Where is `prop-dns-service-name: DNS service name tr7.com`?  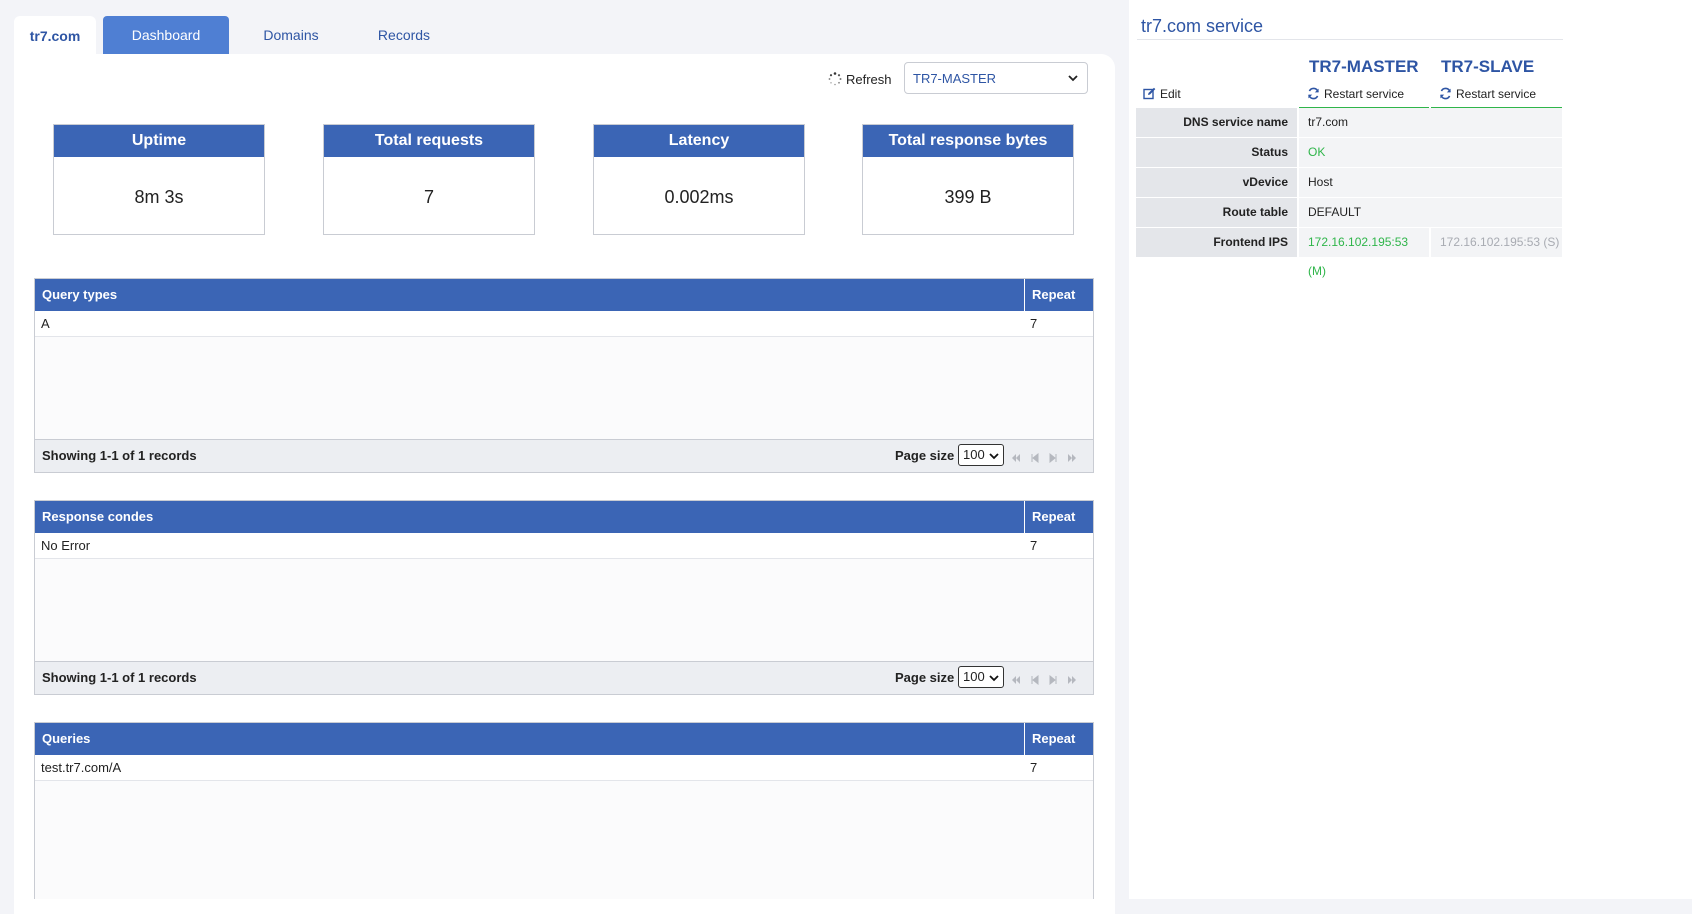 prop-dns-service-name: DNS service name tr7.com is located at coordinates (1349, 122).